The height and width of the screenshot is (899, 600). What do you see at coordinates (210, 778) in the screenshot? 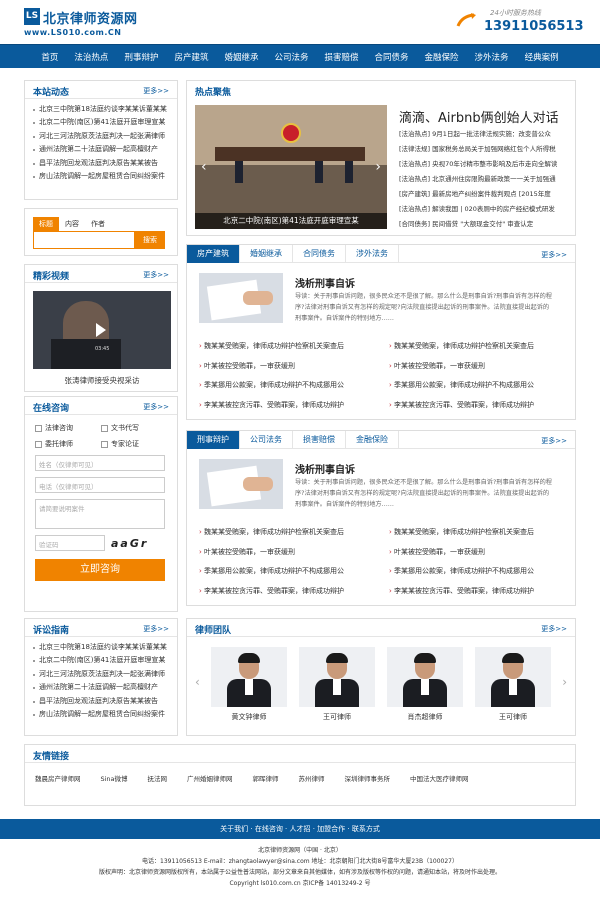
I see `friend-link: 广州婚姻律师网` at bounding box center [210, 778].